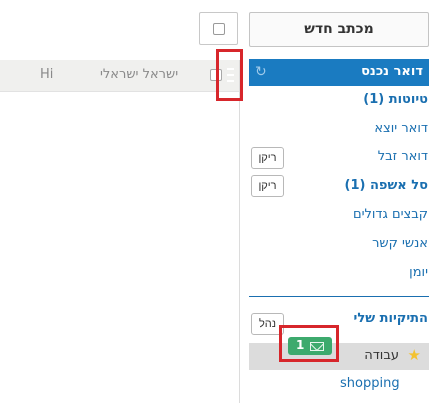 The width and height of the screenshot is (436, 403). I want to click on message-subject: Hi, so click(47, 74).